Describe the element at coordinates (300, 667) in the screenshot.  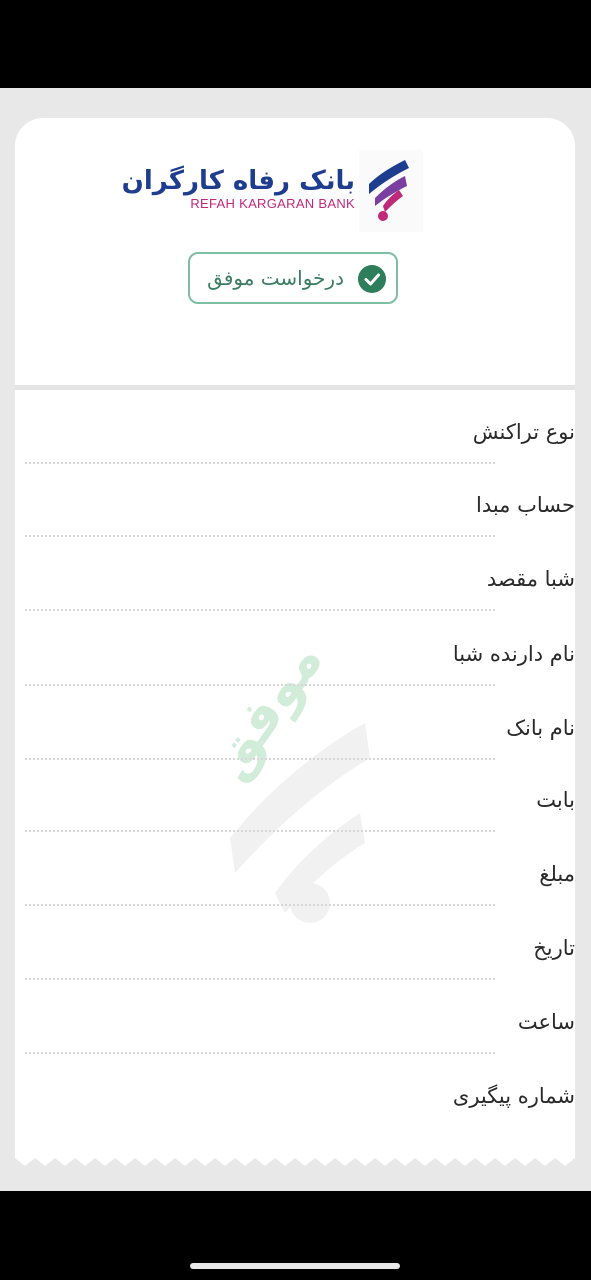
I see `list-item-sheba-holder: نام دارنده شبا` at that location.